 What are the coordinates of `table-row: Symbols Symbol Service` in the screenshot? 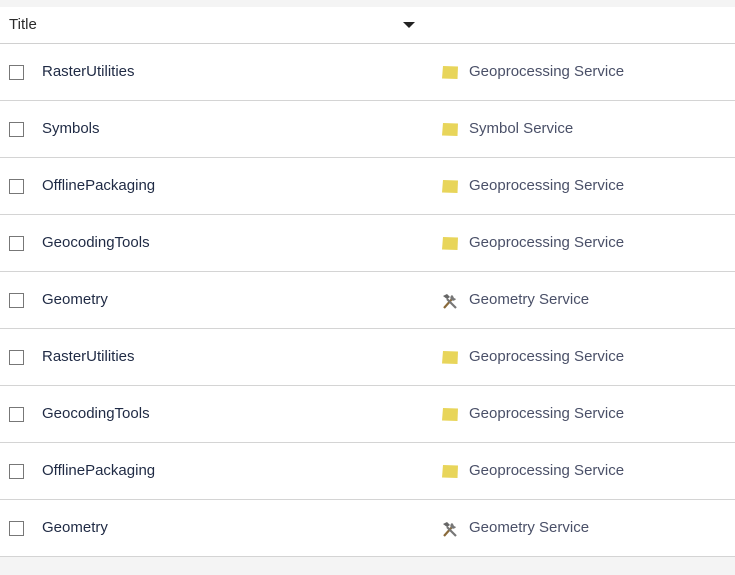 It's located at (367, 129).